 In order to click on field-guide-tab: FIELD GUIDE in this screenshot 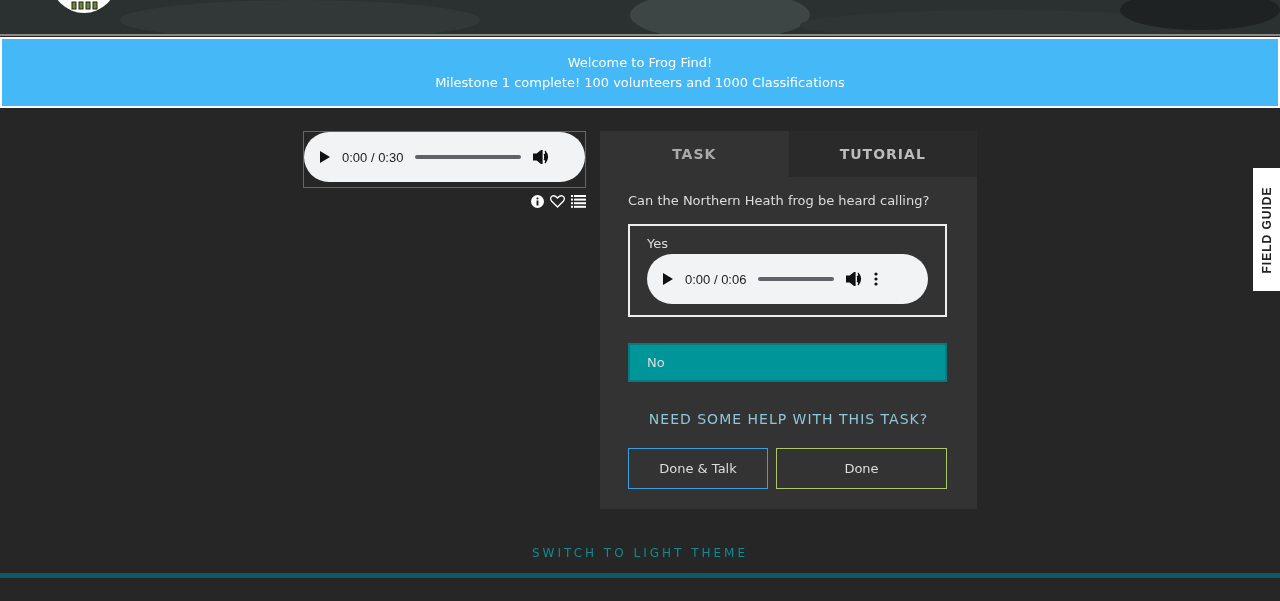, I will do `click(1266, 229)`.